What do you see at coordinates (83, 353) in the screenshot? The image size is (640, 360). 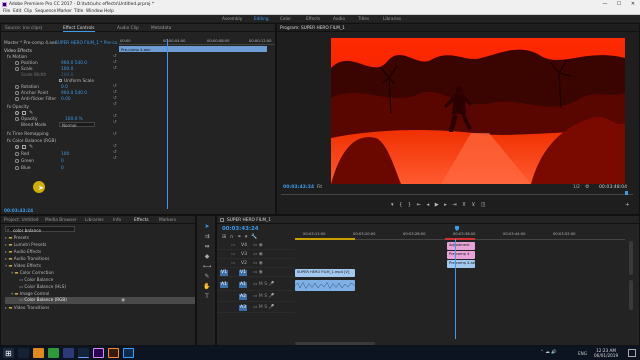 I see `after-effects-icon` at bounding box center [83, 353].